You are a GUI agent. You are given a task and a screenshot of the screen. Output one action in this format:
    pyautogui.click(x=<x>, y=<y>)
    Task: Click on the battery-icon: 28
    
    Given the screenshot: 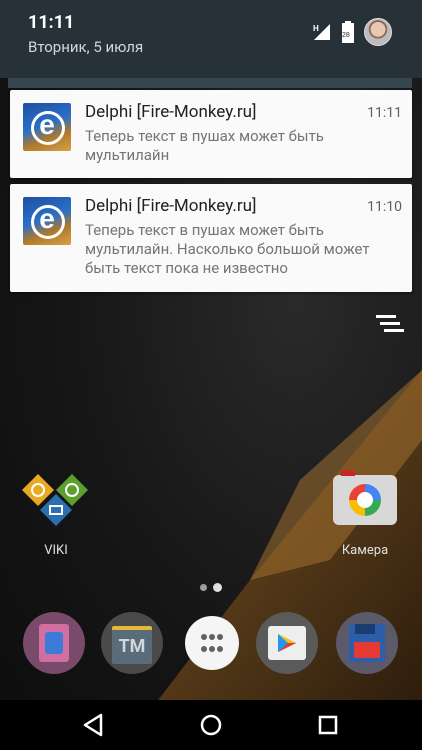 What is the action you would take?
    pyautogui.click(x=348, y=32)
    